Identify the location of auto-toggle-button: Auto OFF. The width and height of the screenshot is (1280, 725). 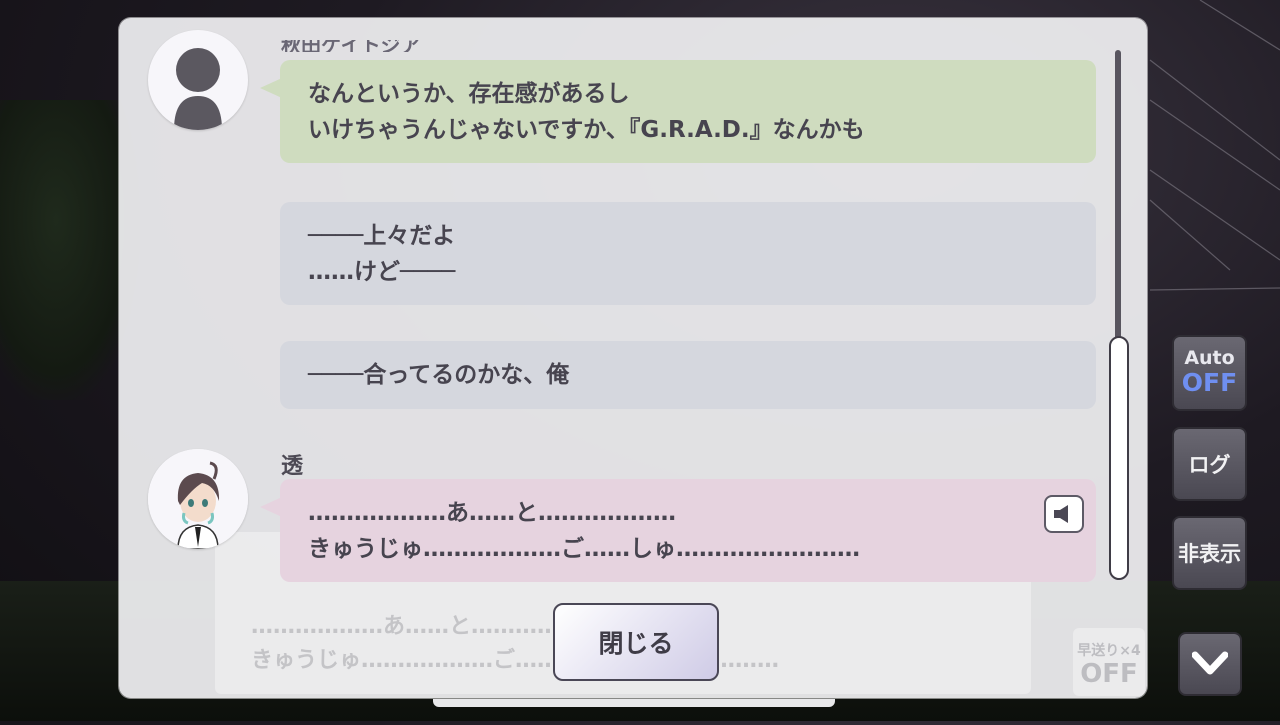
(1209, 373).